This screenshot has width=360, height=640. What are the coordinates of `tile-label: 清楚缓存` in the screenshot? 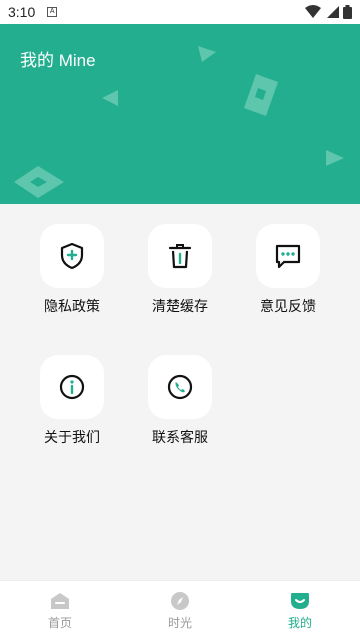 It's located at (180, 307).